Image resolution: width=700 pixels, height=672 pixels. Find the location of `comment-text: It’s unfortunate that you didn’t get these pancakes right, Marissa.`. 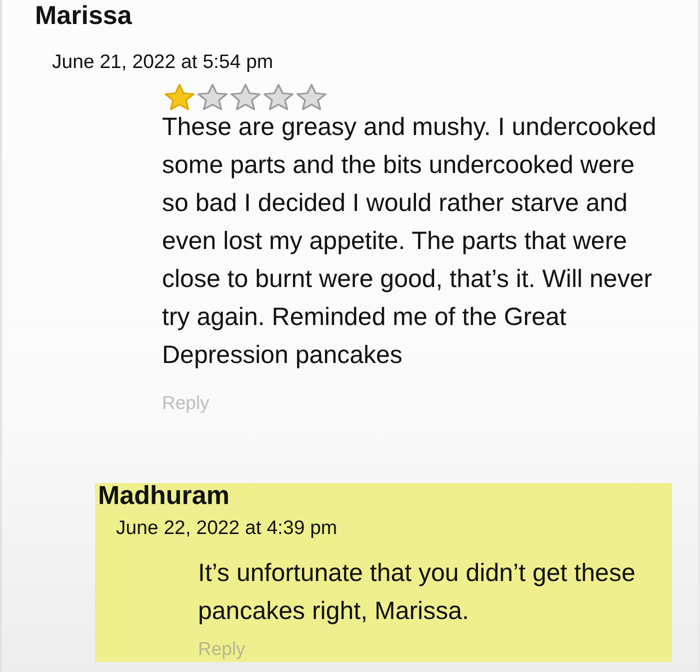

comment-text: It’s unfortunate that you didn’t get these pancakes right, Marissa. is located at coordinates (417, 592).